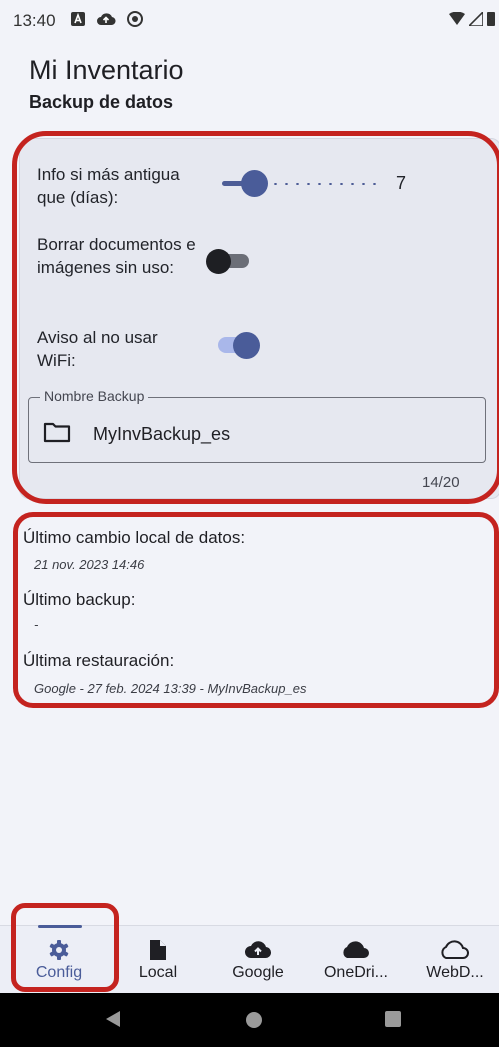 Image resolution: width=499 pixels, height=1047 pixels. I want to click on slider-thumb, so click(254, 183).